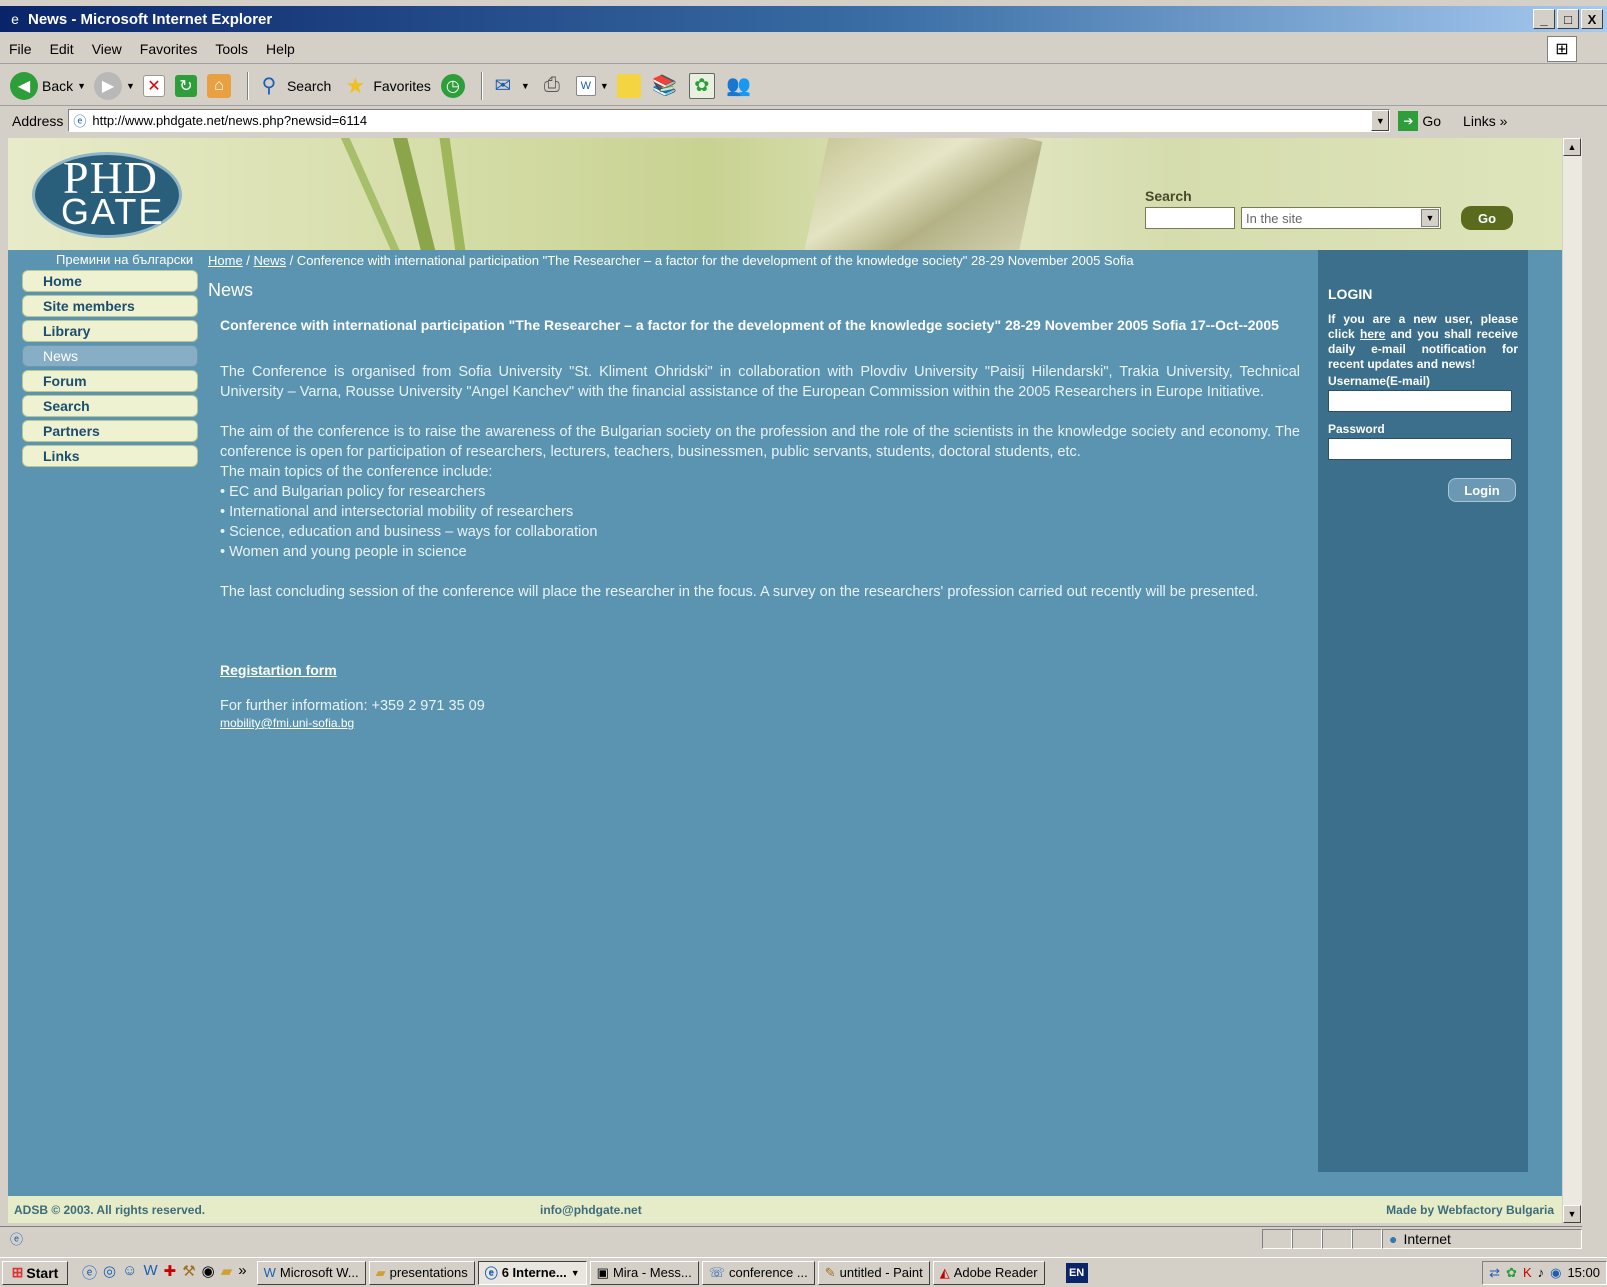 This screenshot has height=1287, width=1607. What do you see at coordinates (873, 1272) in the screenshot?
I see `task-button: ✎ untitled - Paint` at bounding box center [873, 1272].